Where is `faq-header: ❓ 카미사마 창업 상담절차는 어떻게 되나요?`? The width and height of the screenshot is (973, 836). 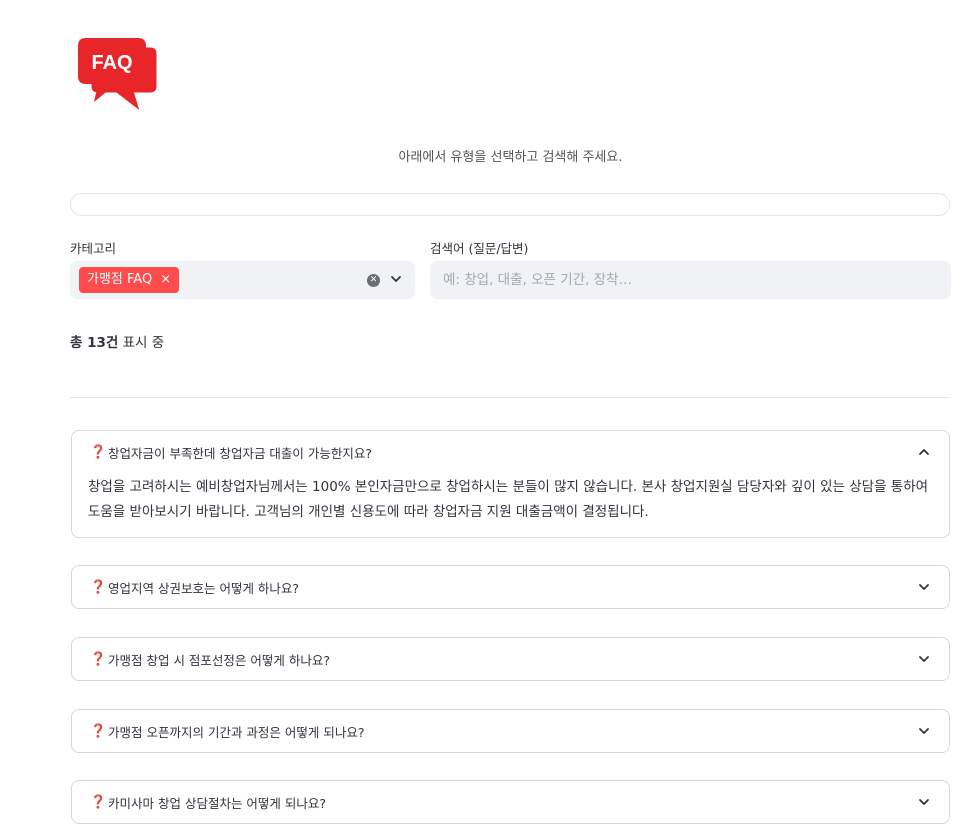
faq-header: ❓ 카미사마 창업 상담절차는 어떻게 되나요? is located at coordinates (510, 802).